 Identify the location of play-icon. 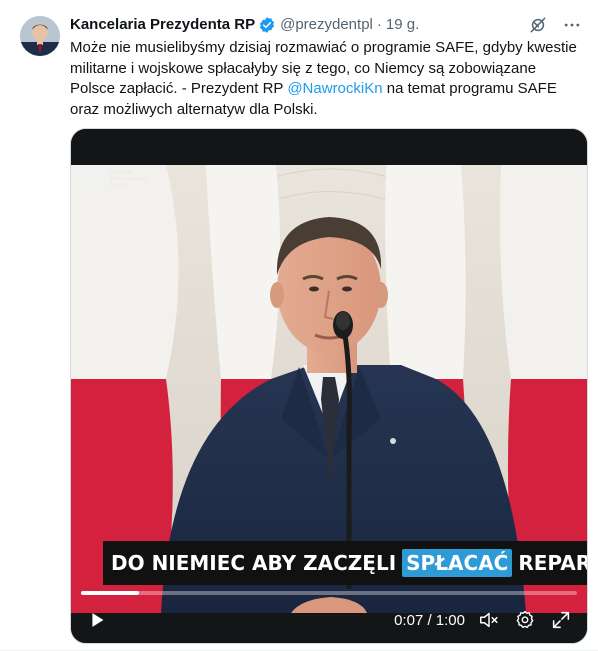
(97, 620).